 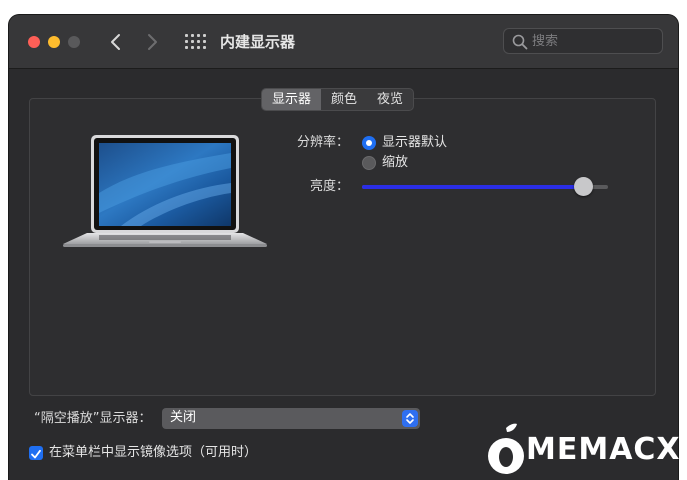 I want to click on window-title: 内建显示器, so click(x=258, y=42).